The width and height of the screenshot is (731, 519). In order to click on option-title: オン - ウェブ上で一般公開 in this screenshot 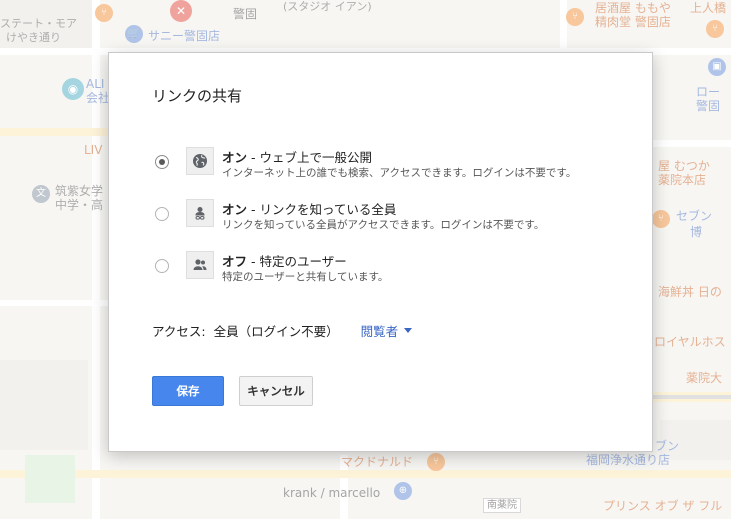, I will do `click(297, 156)`.